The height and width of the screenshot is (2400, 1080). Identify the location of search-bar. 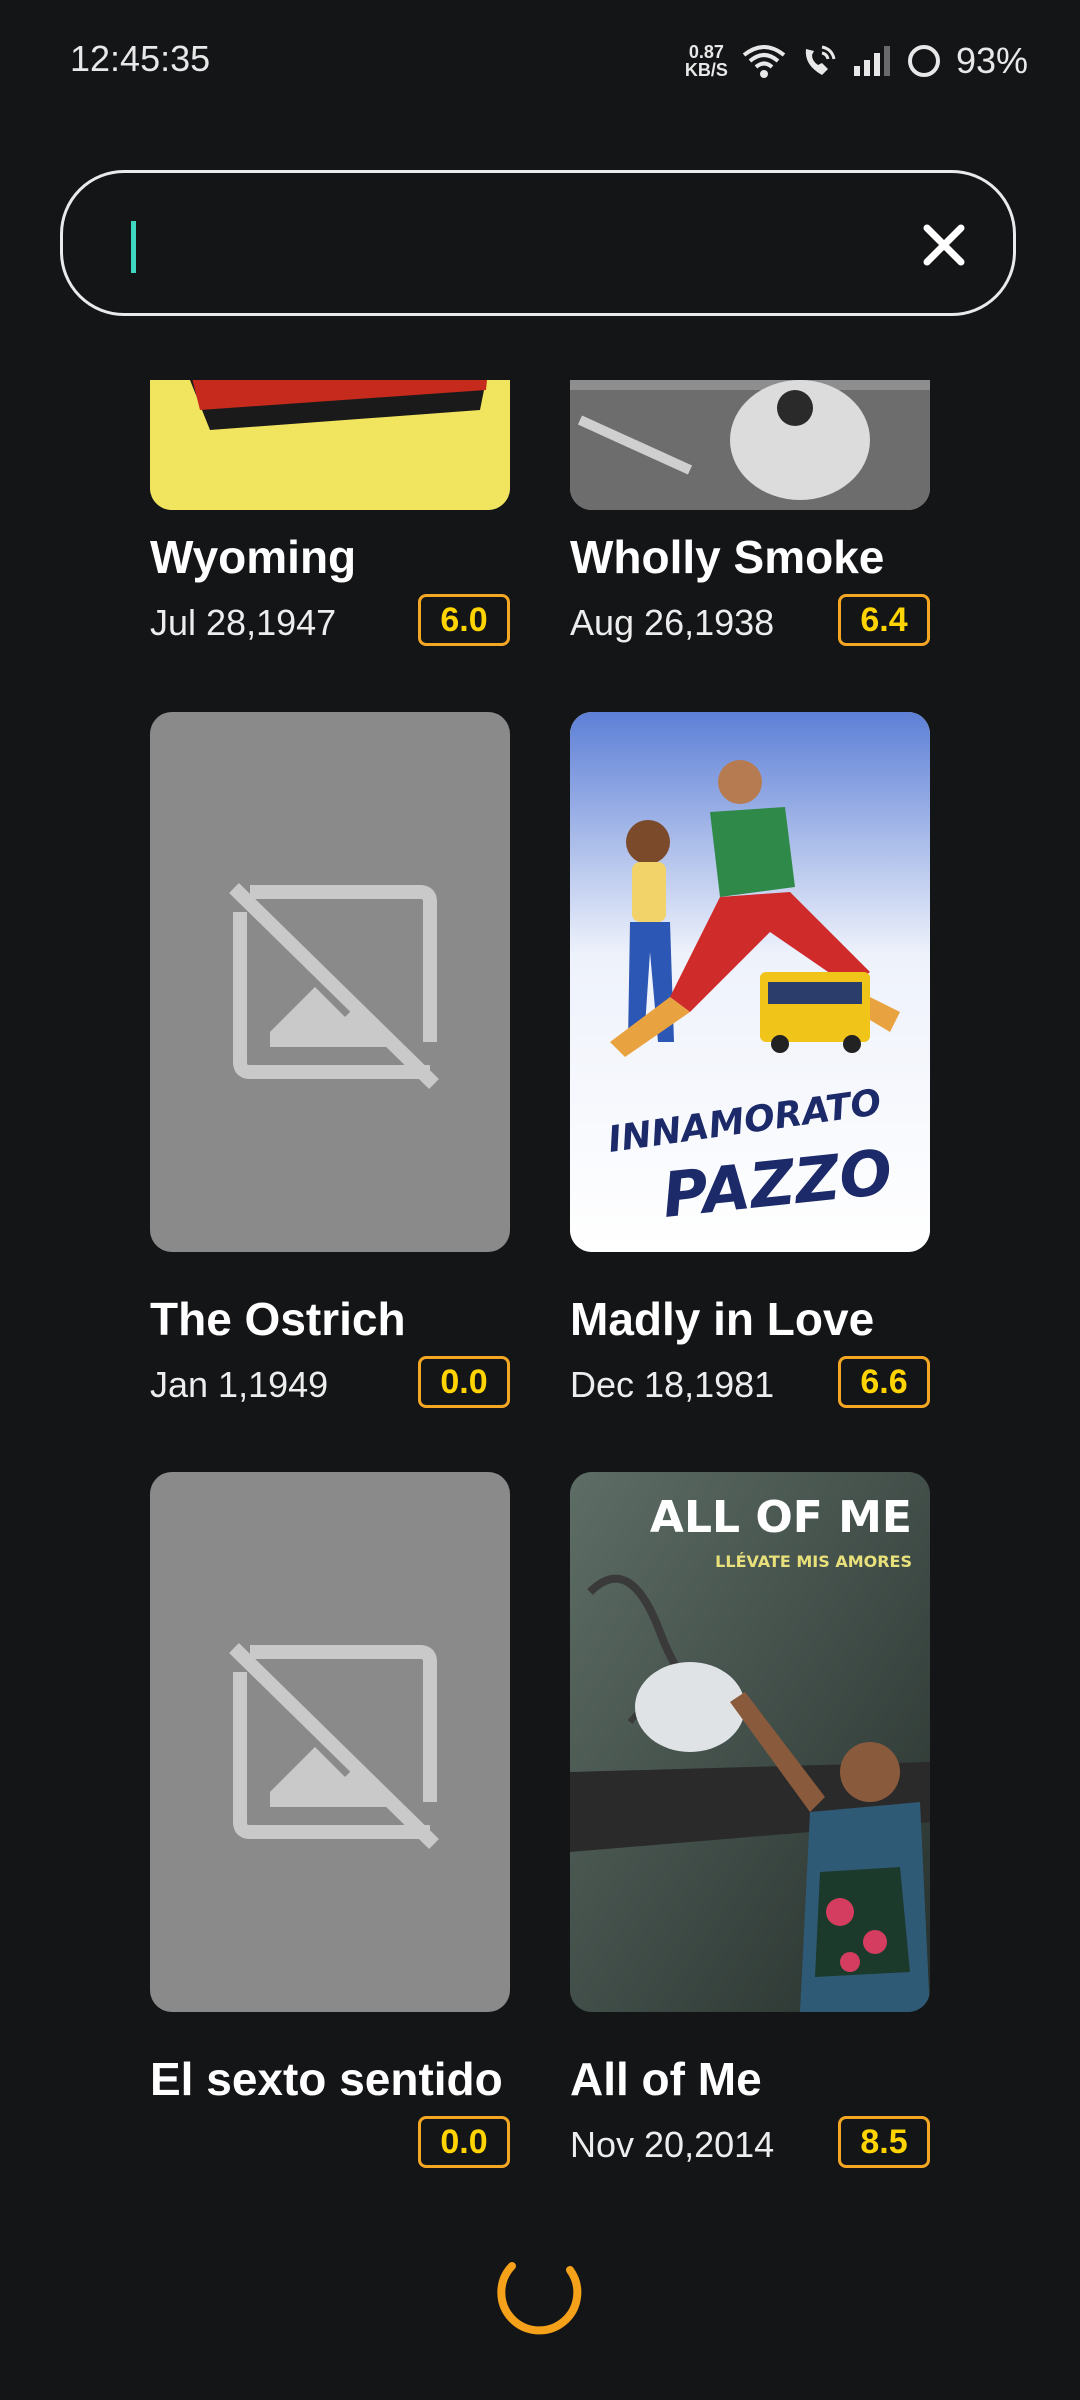
(538, 243).